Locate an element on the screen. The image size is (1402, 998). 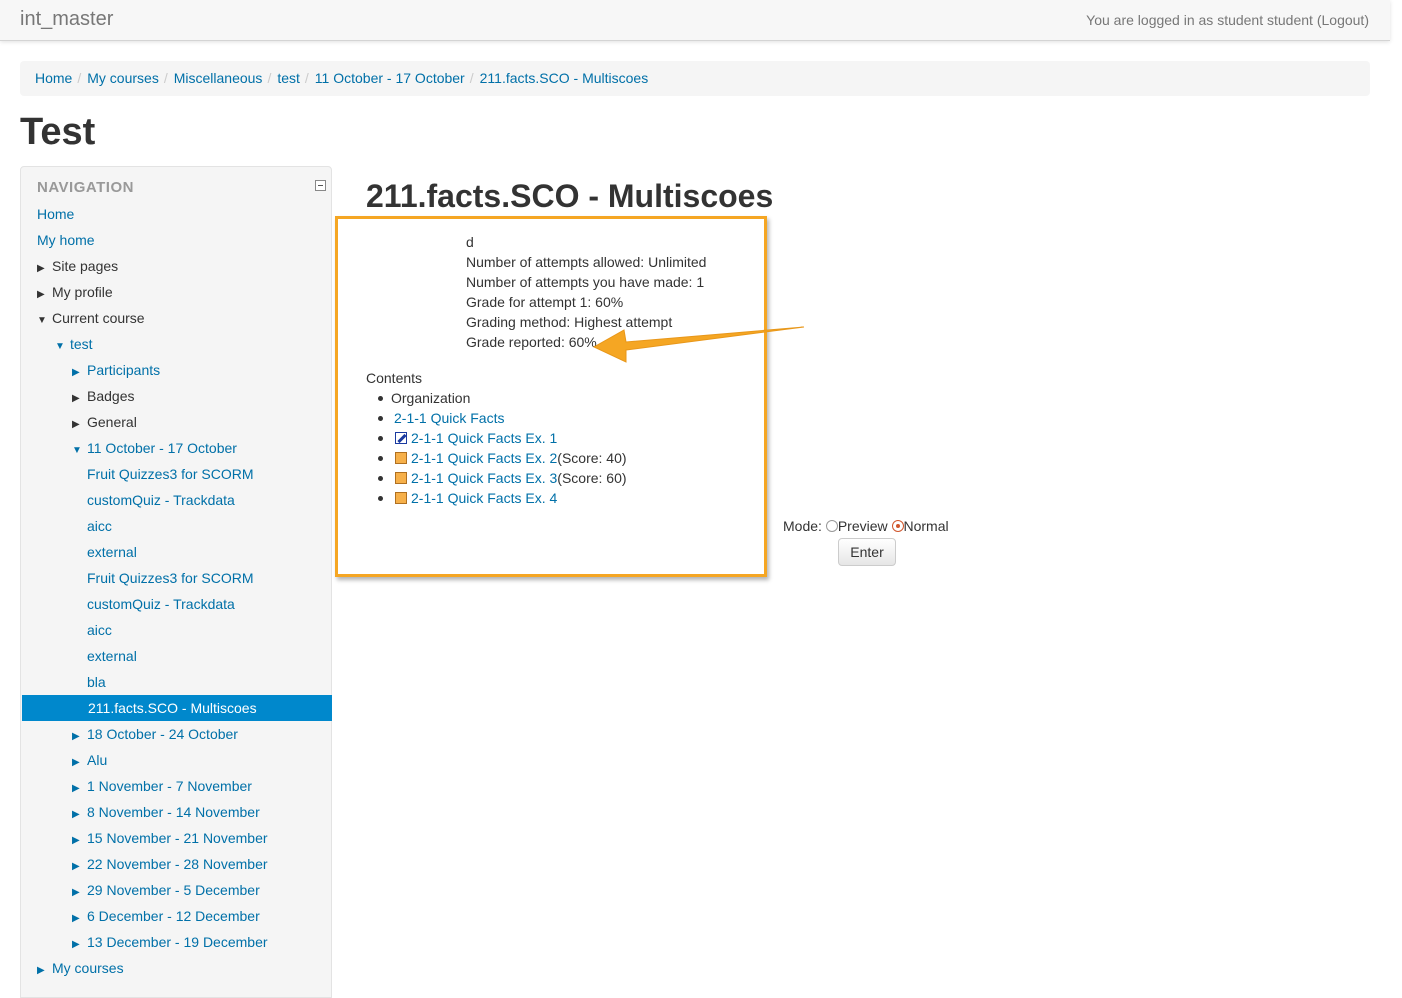
nav-item-week: ▶ 1 November - 7 November is located at coordinates (162, 786).